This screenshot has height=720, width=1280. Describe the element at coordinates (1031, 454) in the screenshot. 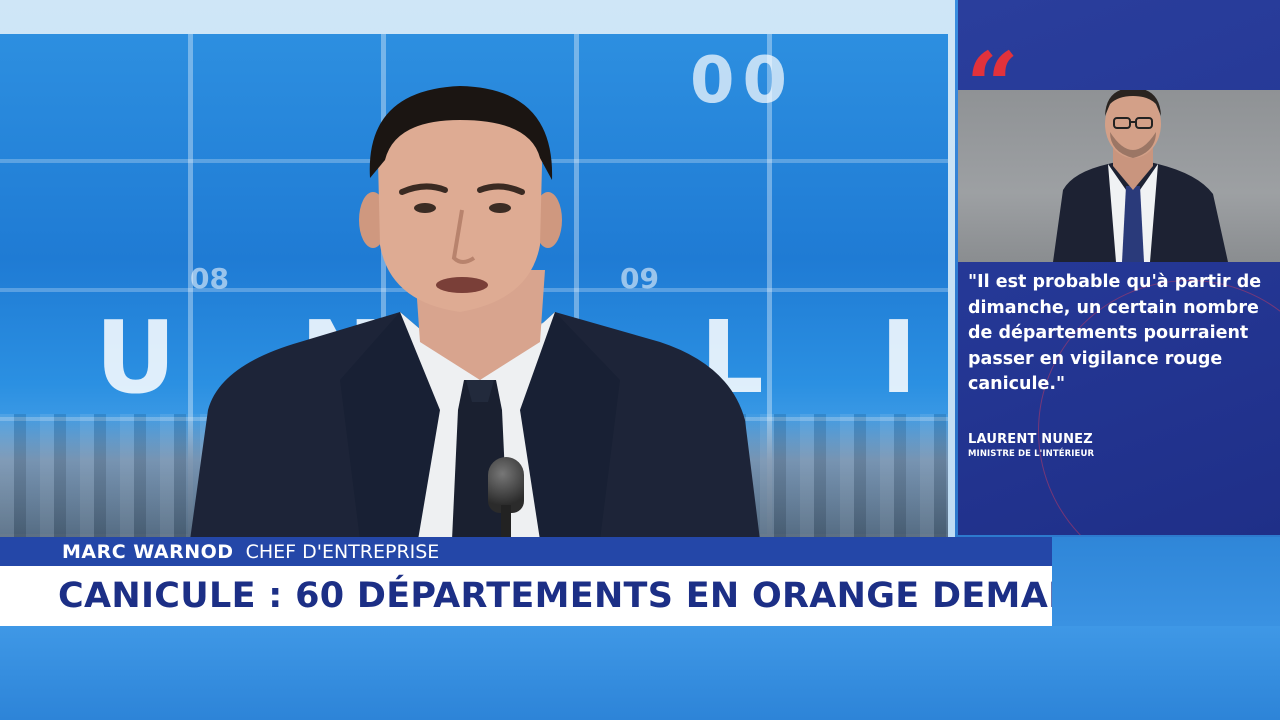

I see `quote-speaker-role: MINISTRE DE L'INTÉRIEUR` at that location.